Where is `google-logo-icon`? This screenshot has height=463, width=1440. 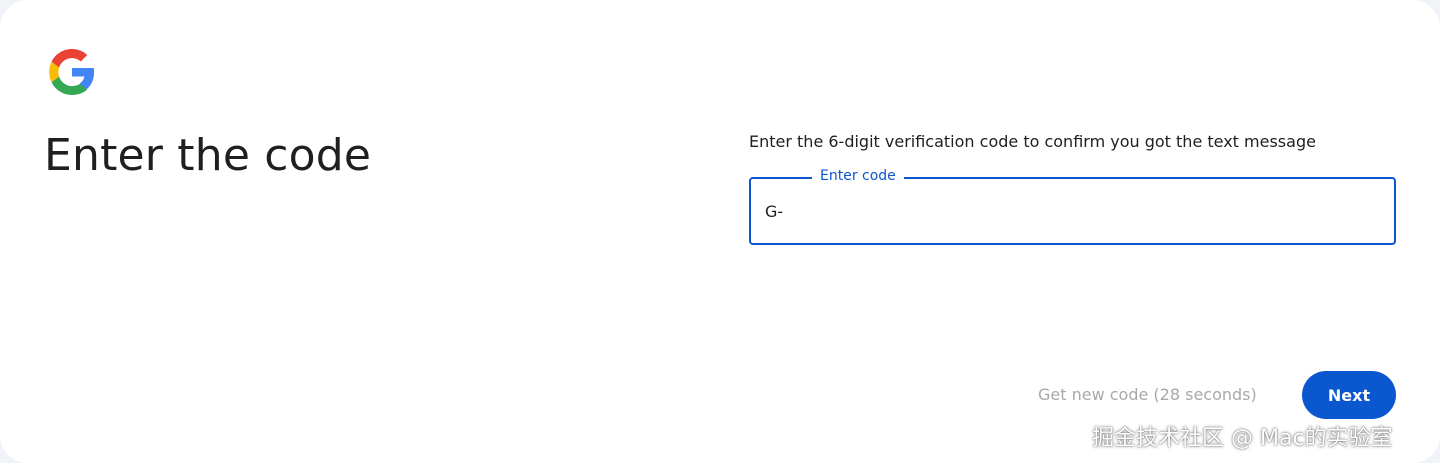 google-logo-icon is located at coordinates (72, 72).